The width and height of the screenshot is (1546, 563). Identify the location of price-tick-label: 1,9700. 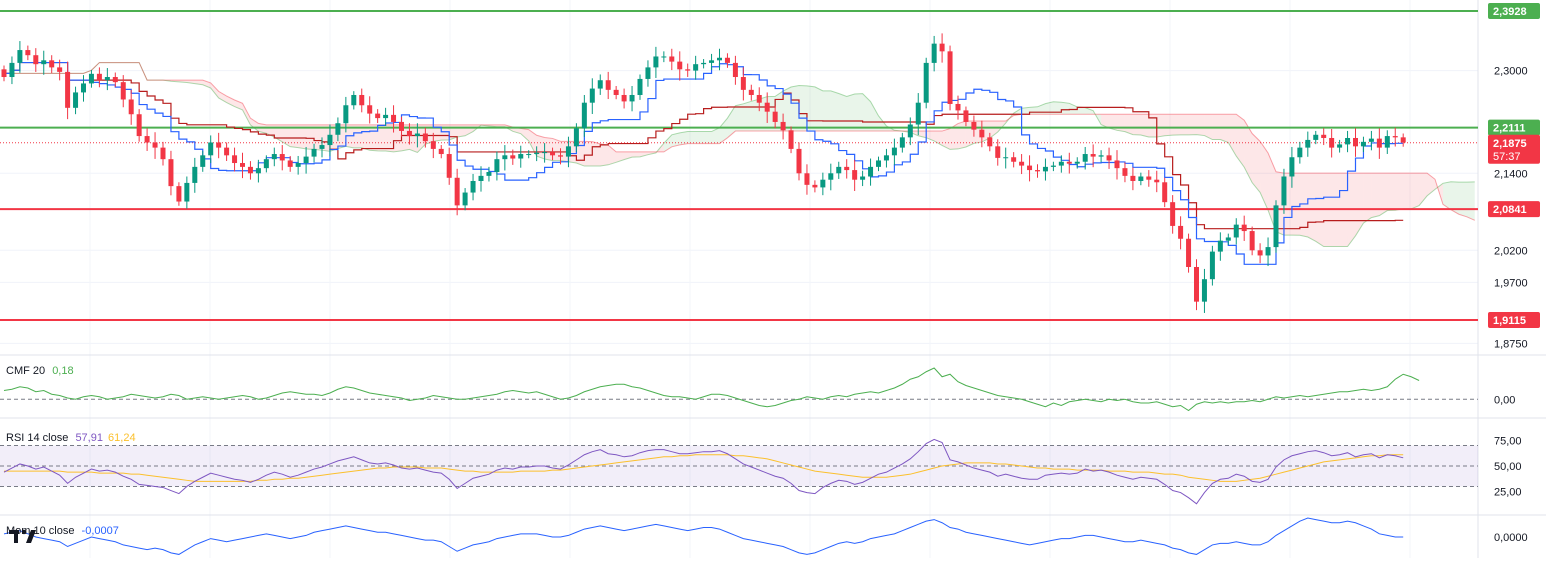
(1511, 283).